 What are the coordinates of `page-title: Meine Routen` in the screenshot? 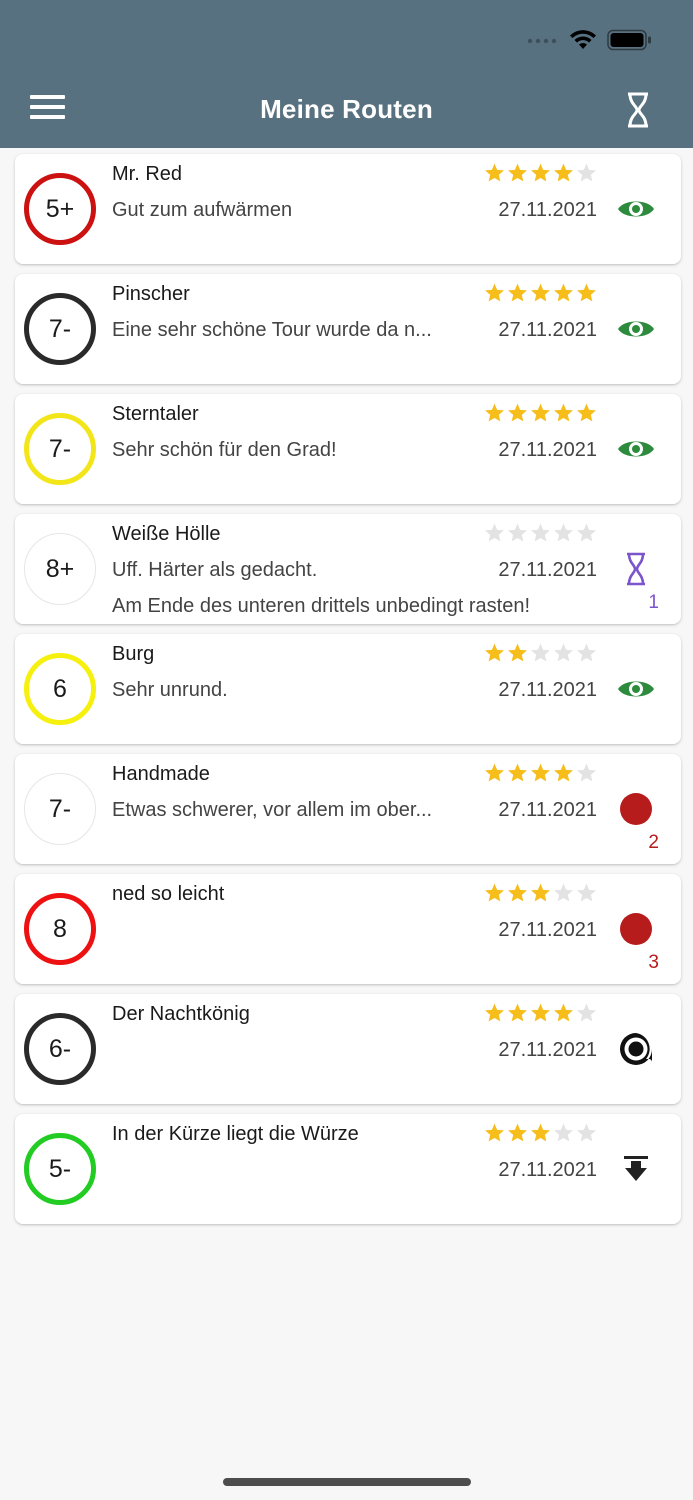 It's located at (346, 109).